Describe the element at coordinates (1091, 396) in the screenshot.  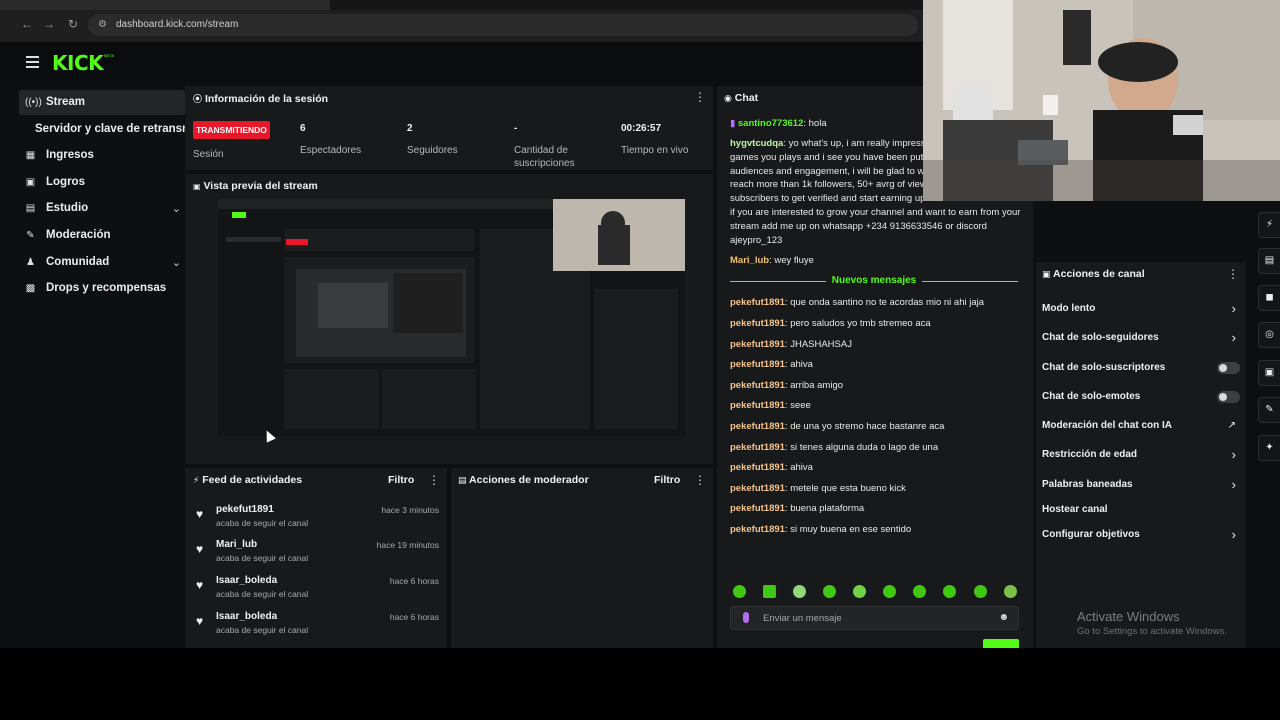
I see `option-label: Chat de solo-emotes` at that location.